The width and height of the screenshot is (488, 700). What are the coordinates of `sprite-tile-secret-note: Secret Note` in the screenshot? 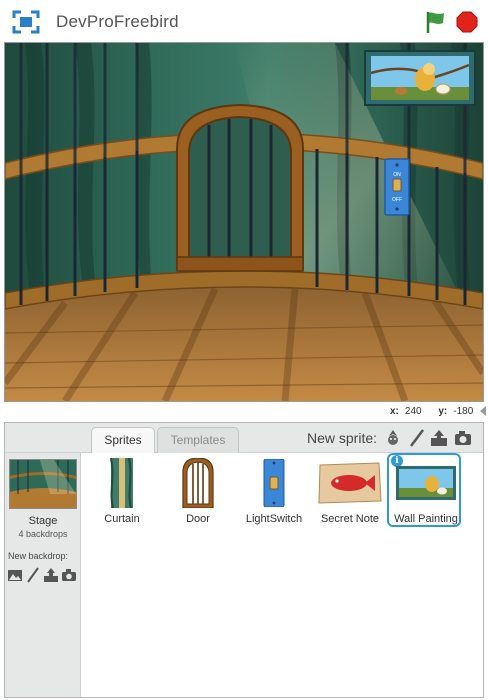 It's located at (350, 492).